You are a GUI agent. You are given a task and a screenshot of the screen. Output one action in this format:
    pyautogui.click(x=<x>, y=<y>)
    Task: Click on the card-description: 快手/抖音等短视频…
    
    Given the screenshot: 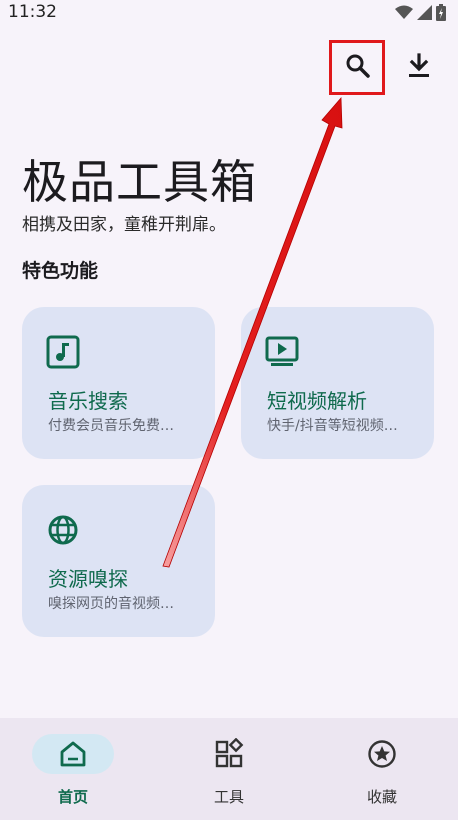 What is the action you would take?
    pyautogui.click(x=332, y=426)
    